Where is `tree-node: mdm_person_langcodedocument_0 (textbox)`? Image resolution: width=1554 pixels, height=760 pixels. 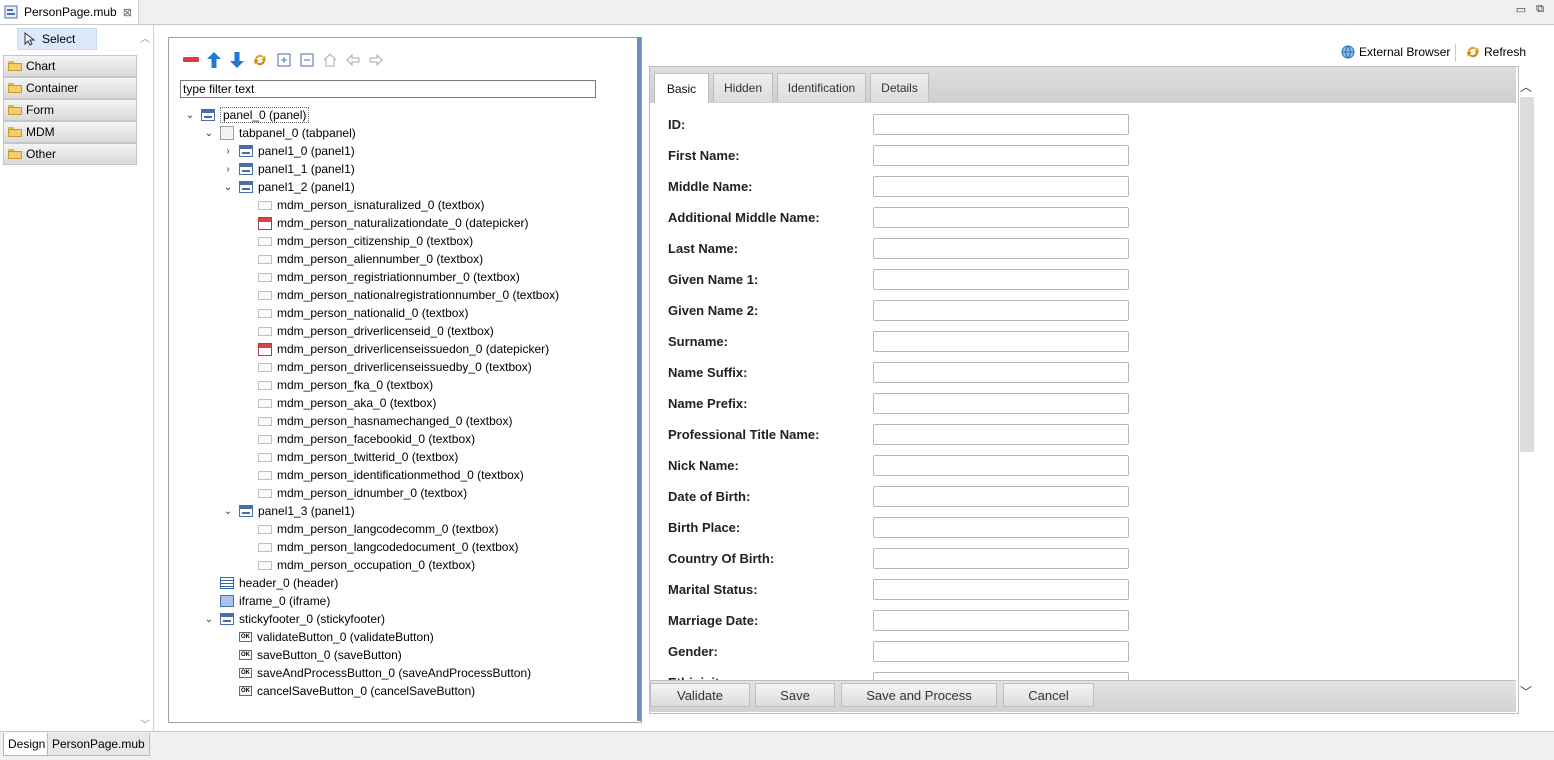 tree-node: mdm_person_langcodedocument_0 (textbox) is located at coordinates (380, 547).